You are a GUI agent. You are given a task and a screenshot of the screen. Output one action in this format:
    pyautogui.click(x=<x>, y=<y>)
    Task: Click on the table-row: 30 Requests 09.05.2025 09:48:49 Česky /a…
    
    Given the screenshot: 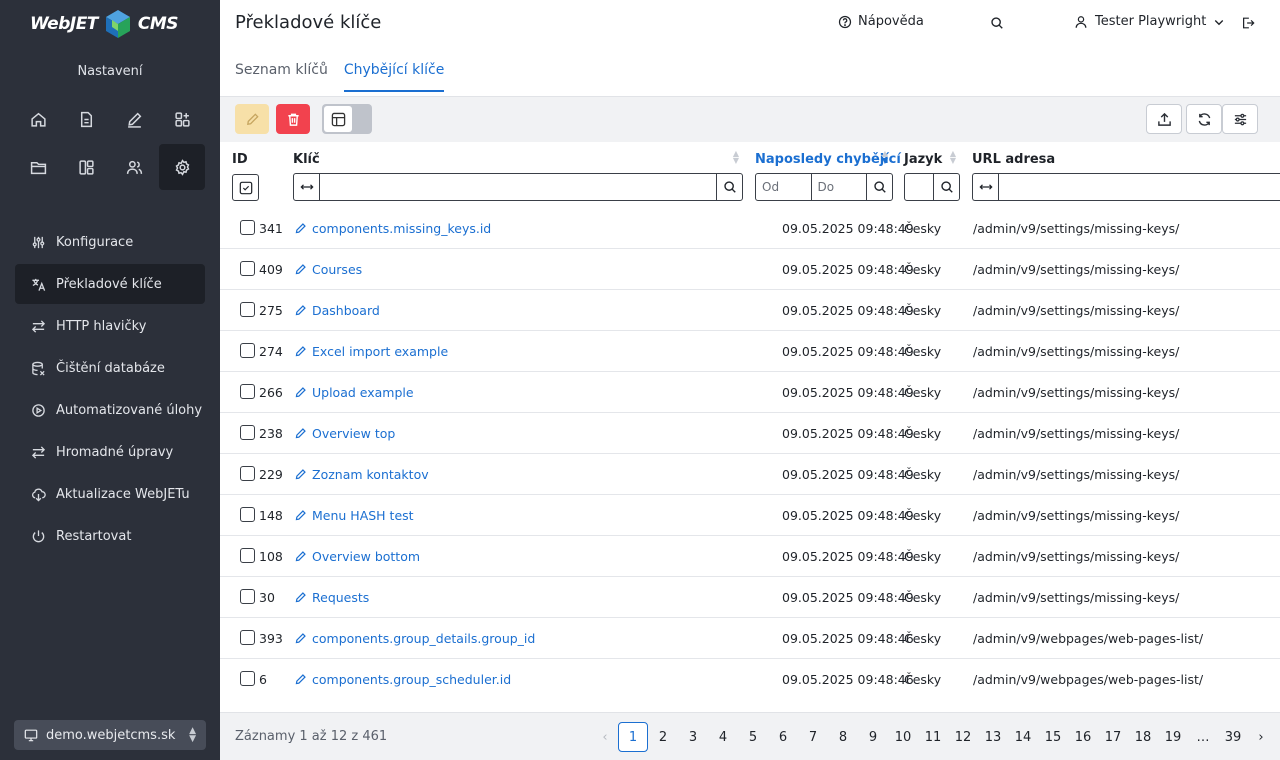 What is the action you would take?
    pyautogui.click(x=750, y=597)
    